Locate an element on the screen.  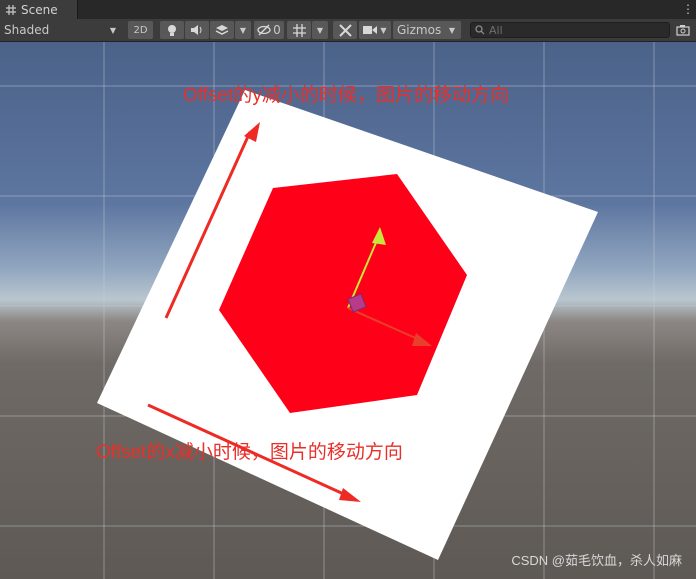
speaker-icon is located at coordinates (196, 30).